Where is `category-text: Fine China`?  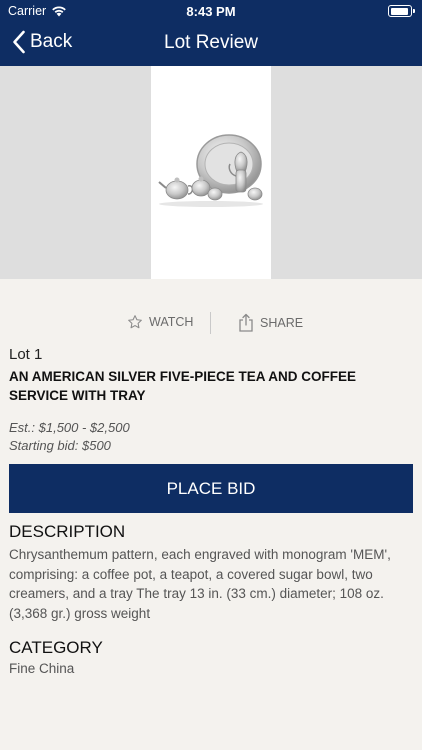 category-text: Fine China is located at coordinates (42, 668).